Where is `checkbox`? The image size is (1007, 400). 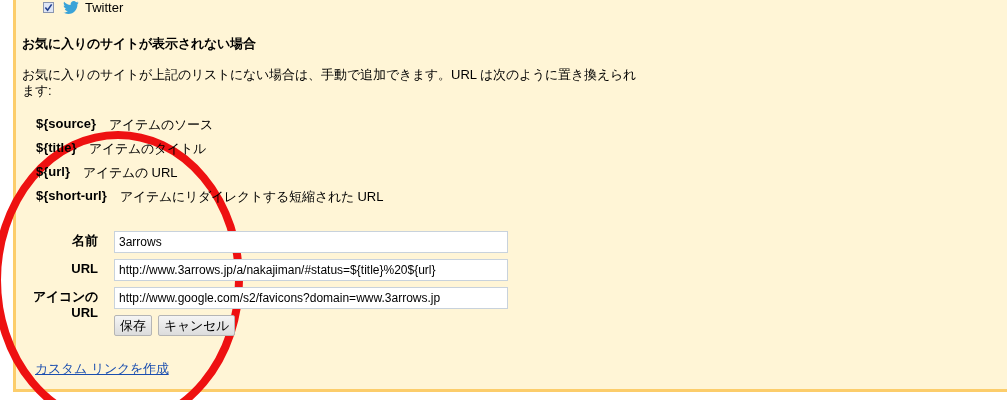
checkbox is located at coordinates (48, 7).